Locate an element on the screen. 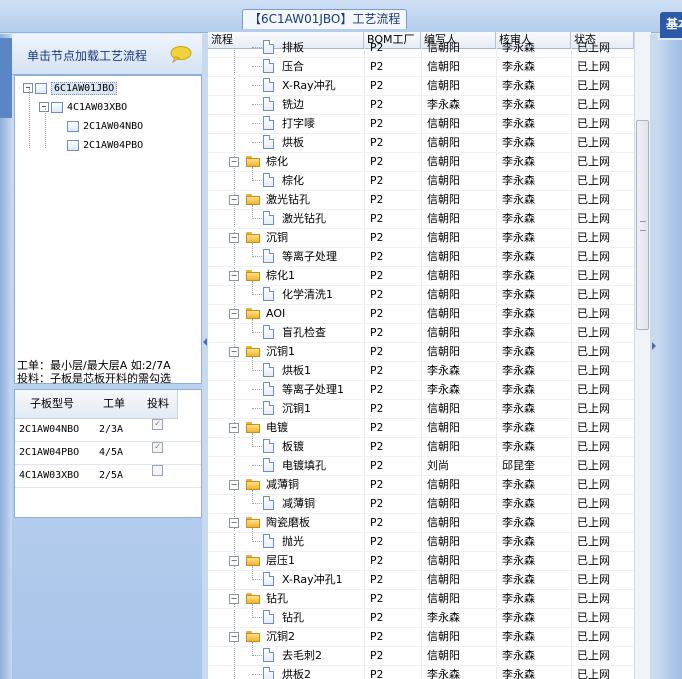 The height and width of the screenshot is (679, 682). board-icon is located at coordinates (41, 88).